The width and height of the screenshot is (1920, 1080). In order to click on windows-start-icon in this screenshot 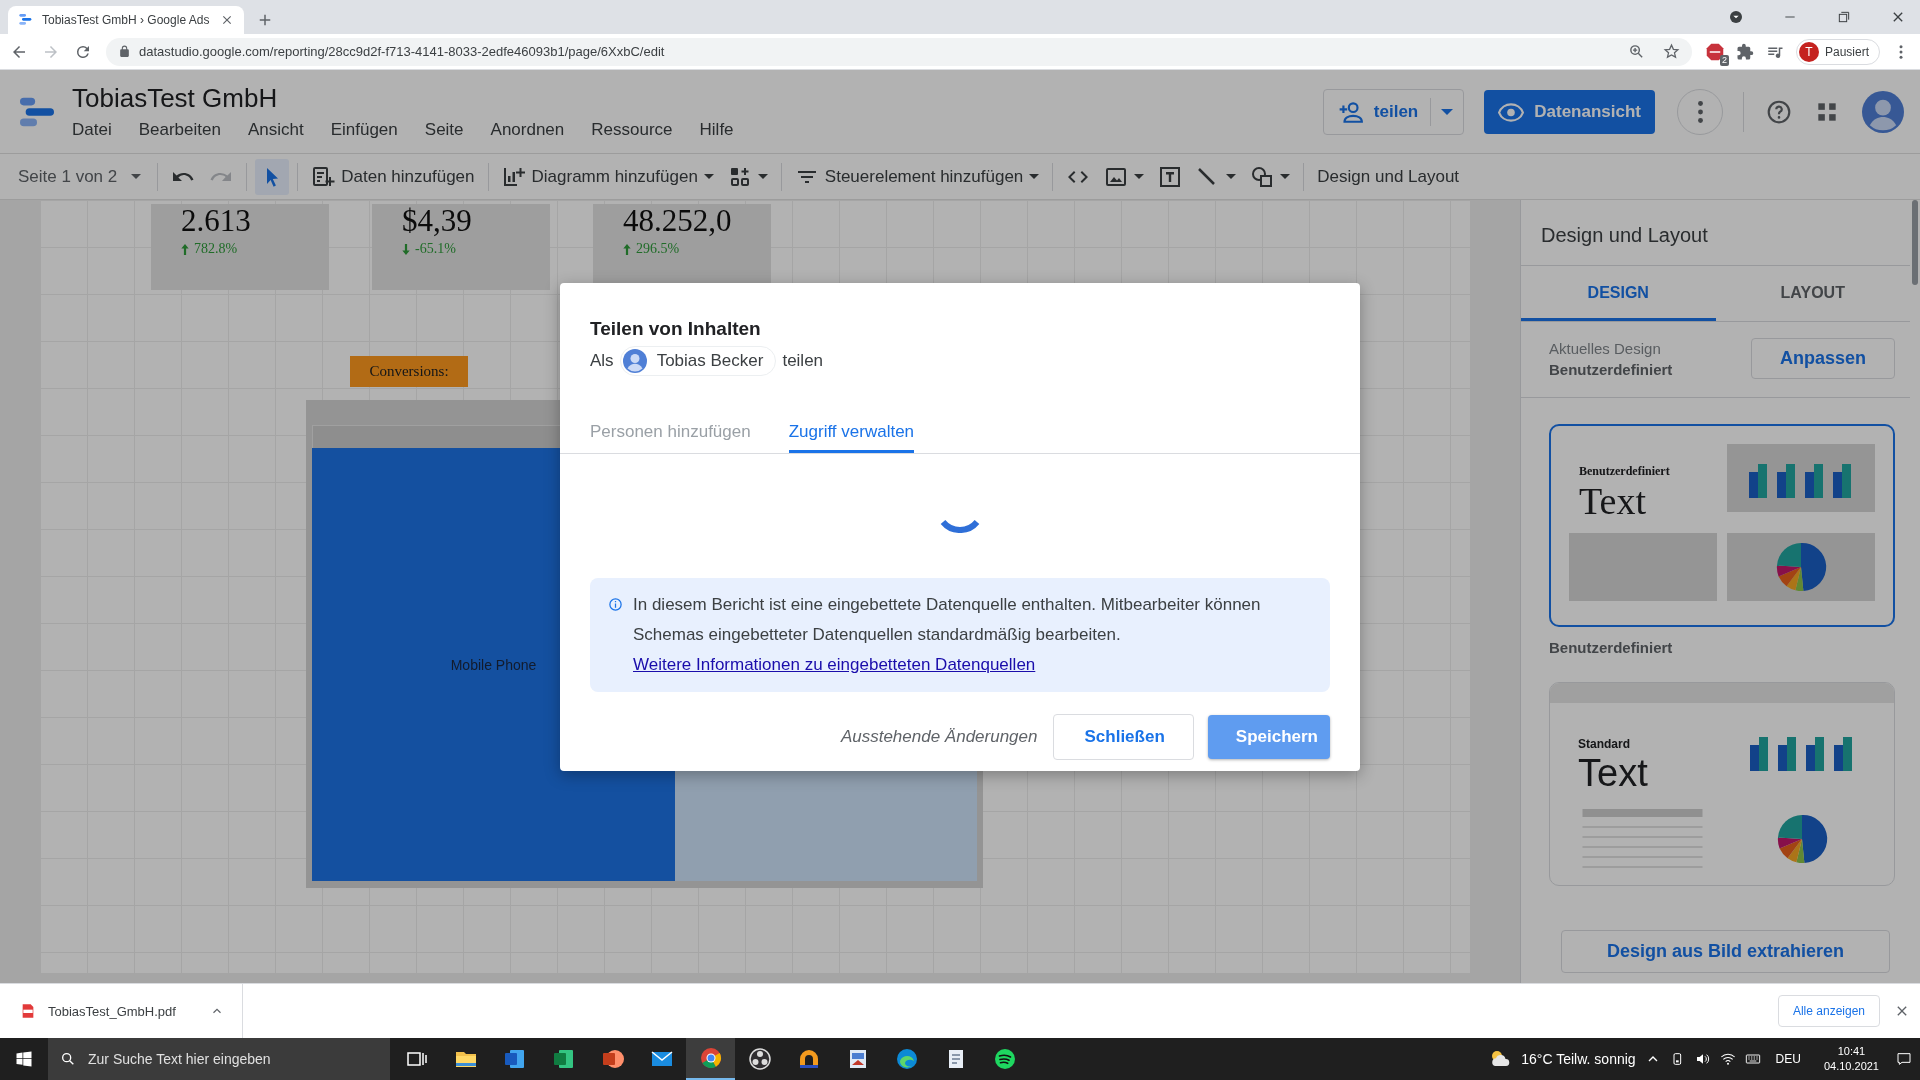, I will do `click(24, 1059)`.